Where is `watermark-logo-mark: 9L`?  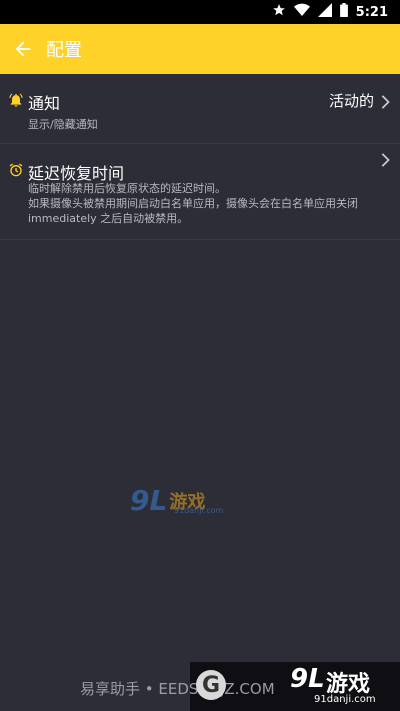 watermark-logo-mark: 9L is located at coordinates (149, 500).